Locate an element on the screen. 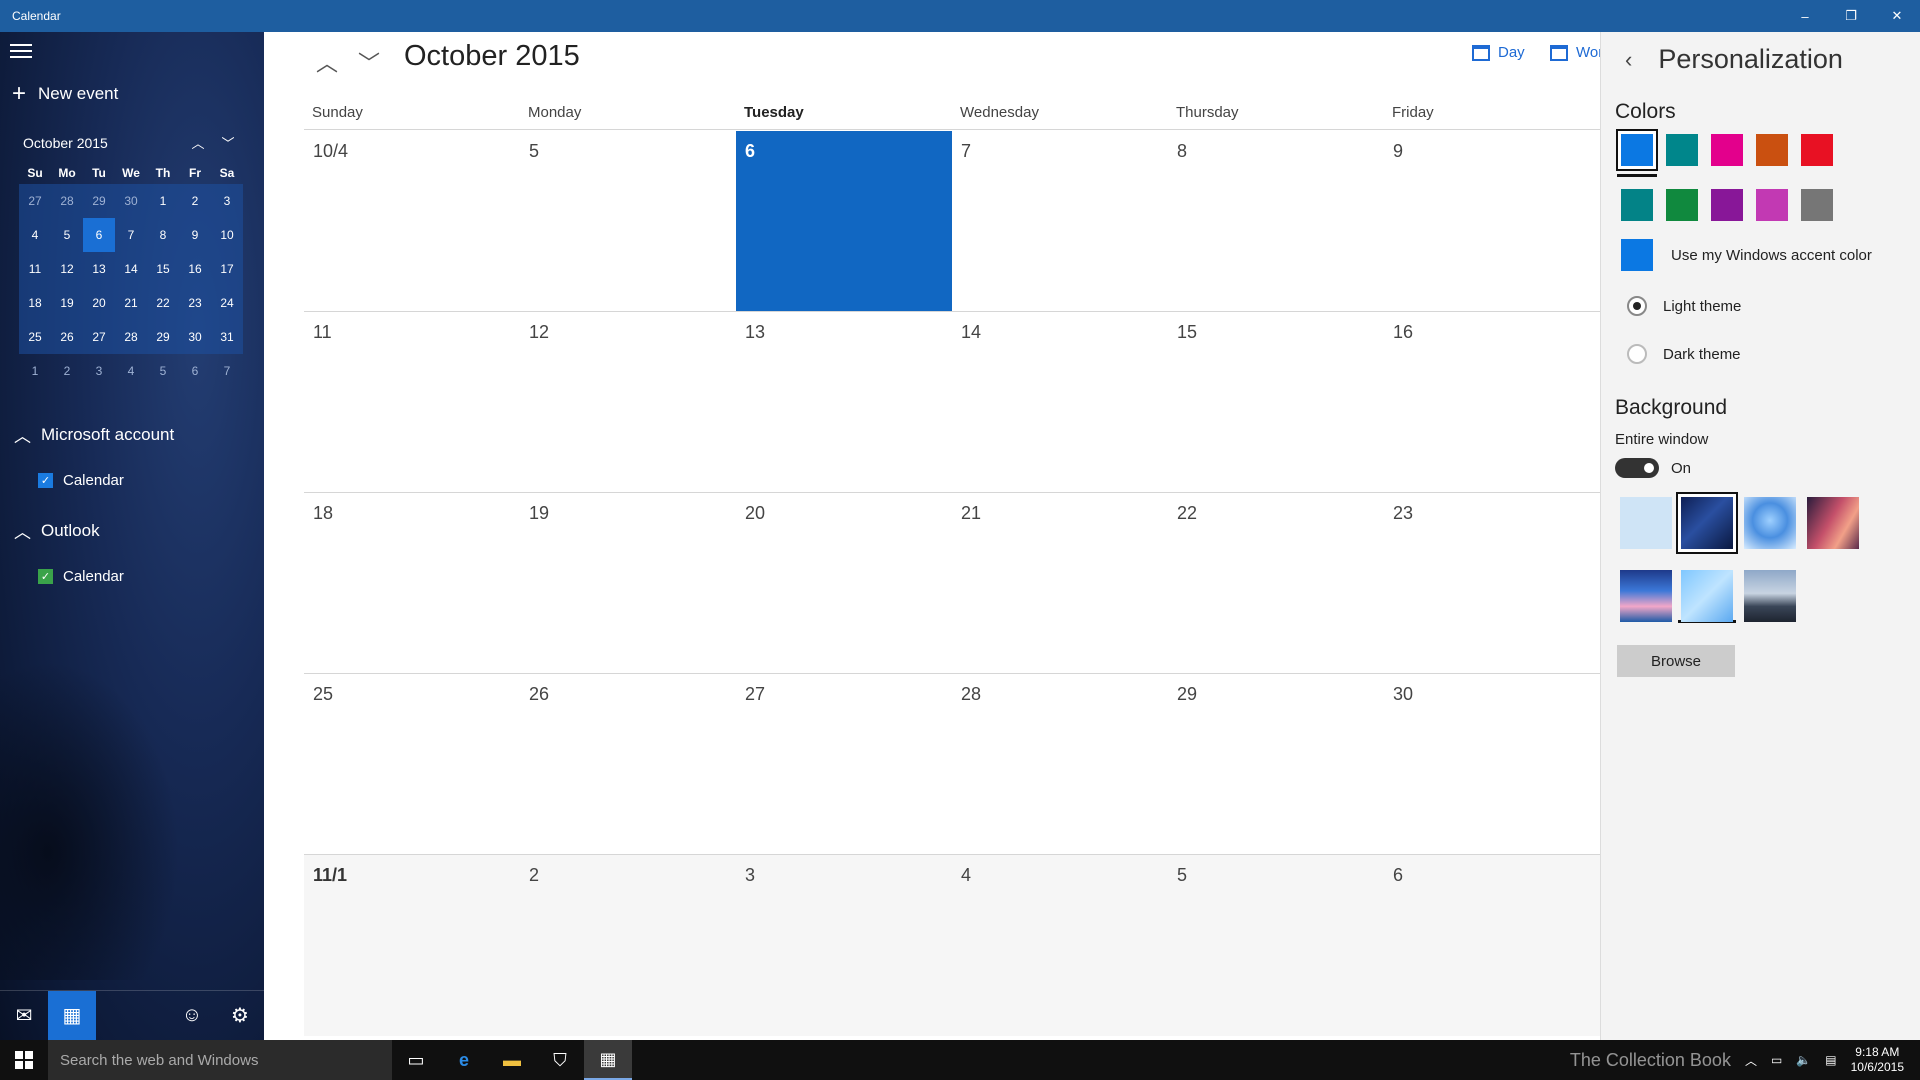 The width and height of the screenshot is (1920, 1080). mini-day: 20 is located at coordinates (99, 303).